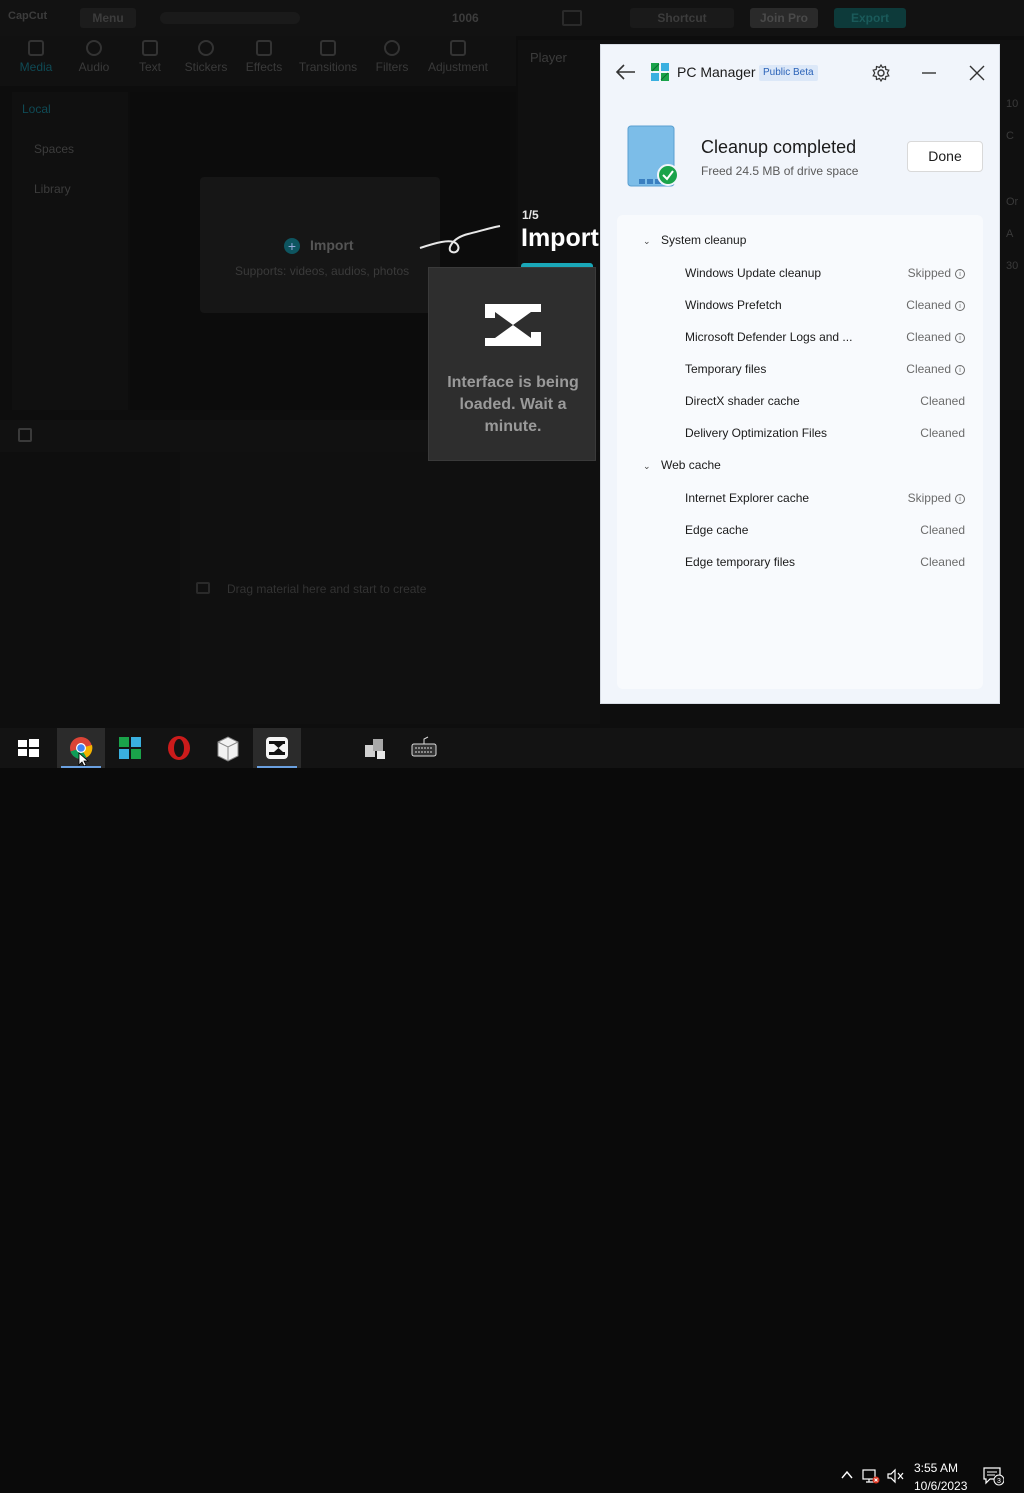  I want to click on import-supported-formats: Supports: videos, audios, photos, so click(322, 271).